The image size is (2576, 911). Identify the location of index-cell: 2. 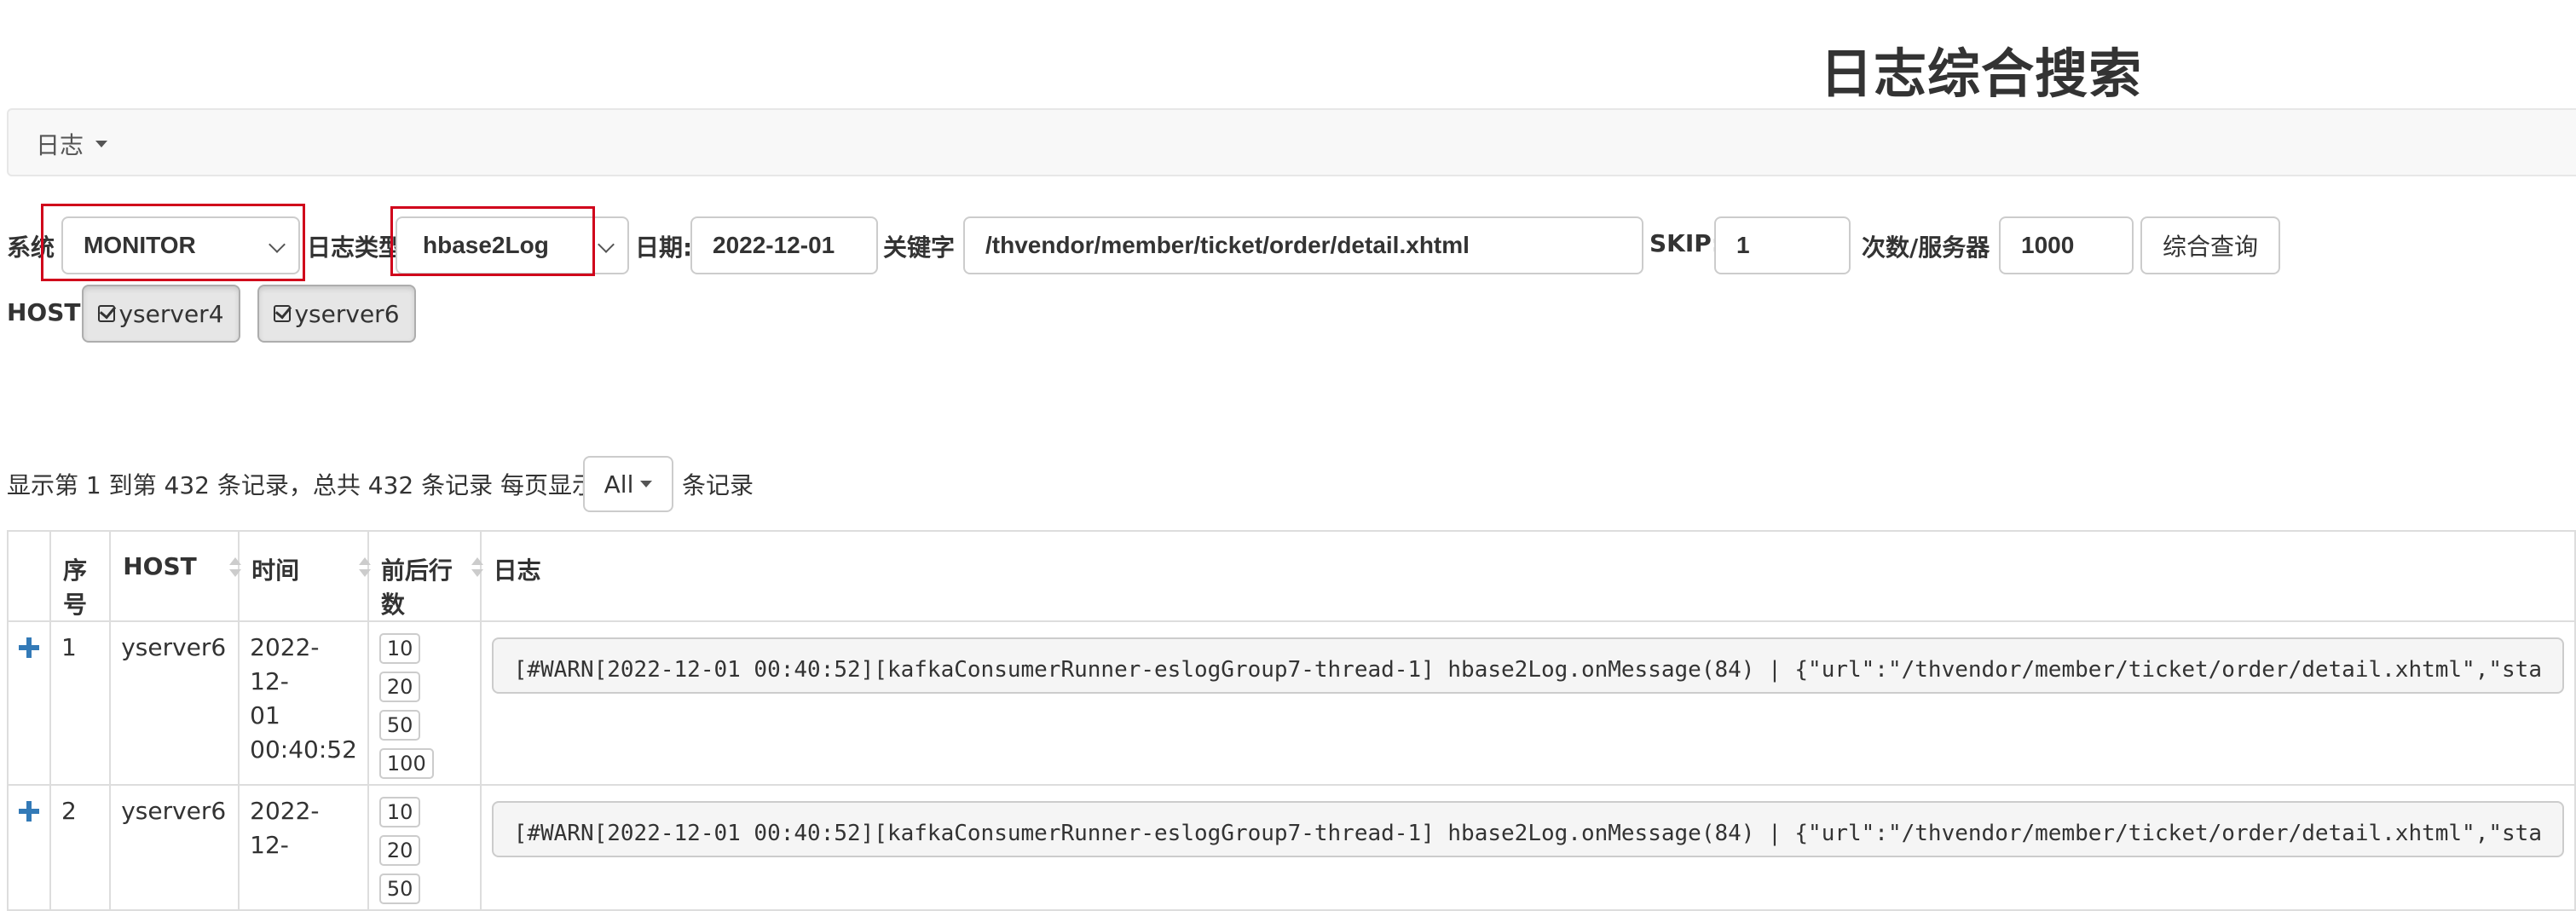
(80, 847).